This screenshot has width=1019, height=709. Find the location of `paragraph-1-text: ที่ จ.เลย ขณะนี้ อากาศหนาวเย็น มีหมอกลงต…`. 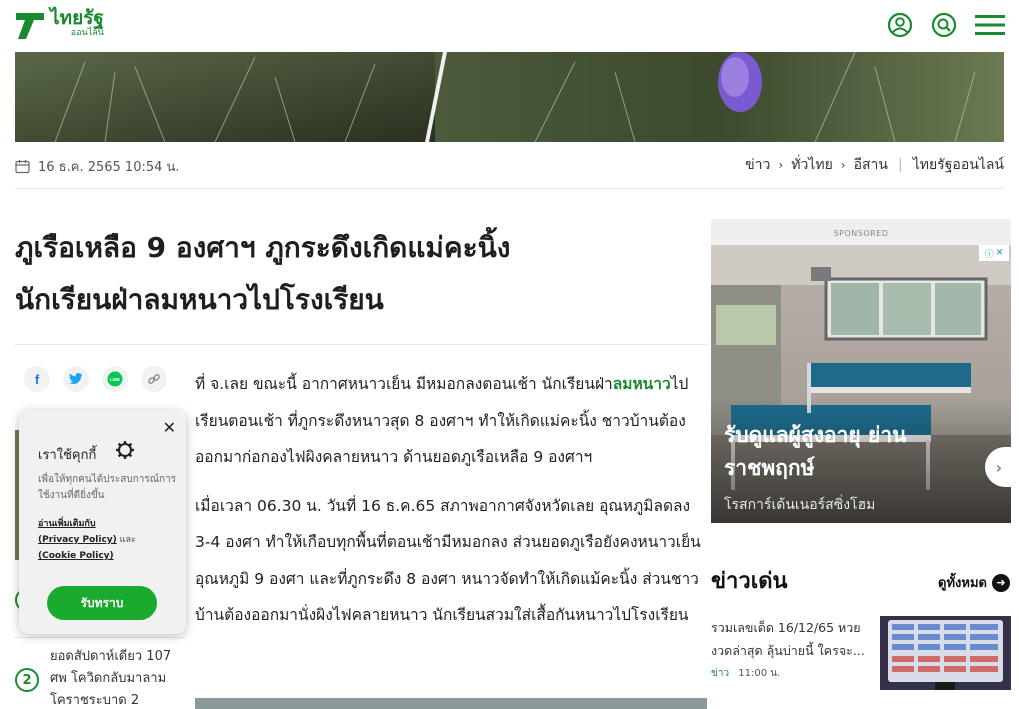

paragraph-1-text: ที่ จ.เลย ขณะนี้ อากาศหนาวเย็น มีหมอกลงต… is located at coordinates (404, 384).